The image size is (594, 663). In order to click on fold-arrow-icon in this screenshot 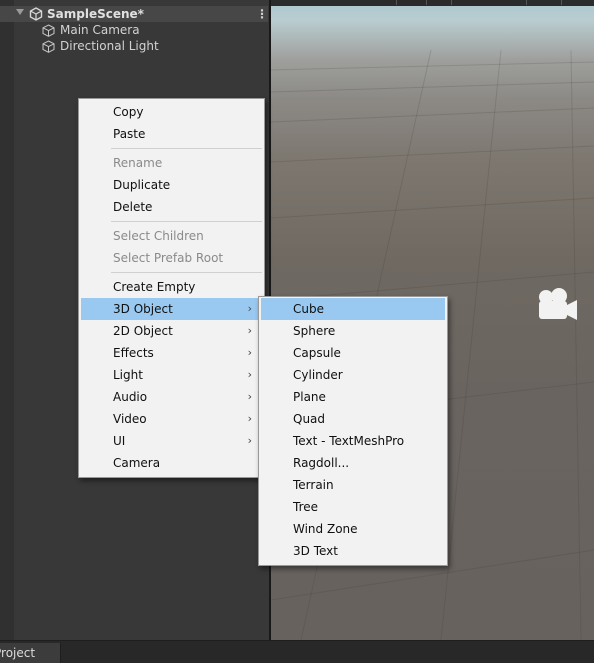, I will do `click(20, 12)`.